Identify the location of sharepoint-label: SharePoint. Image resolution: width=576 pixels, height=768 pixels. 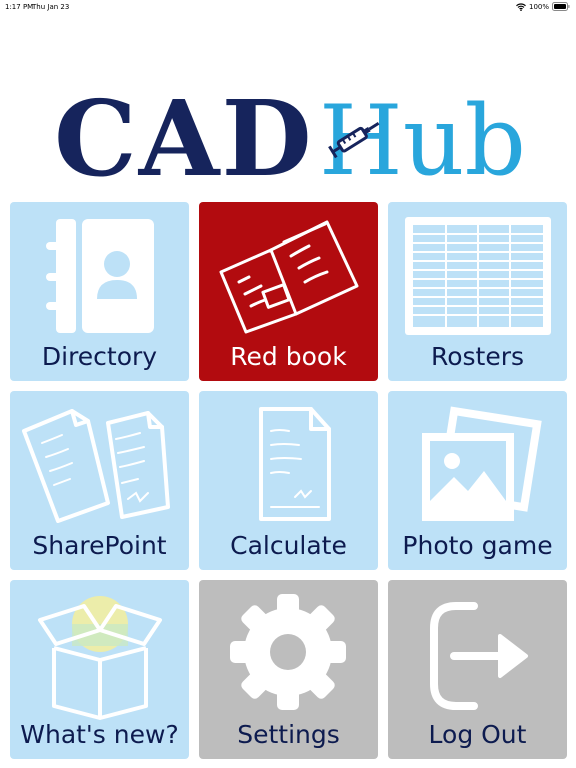
(99, 545).